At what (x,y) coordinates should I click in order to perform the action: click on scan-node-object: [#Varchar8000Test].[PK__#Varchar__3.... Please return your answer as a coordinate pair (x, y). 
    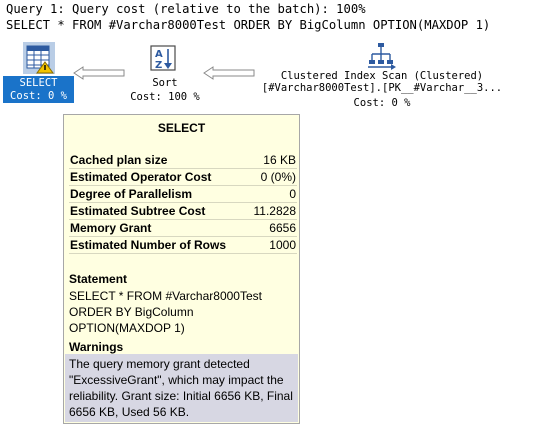
    Looking at the image, I should click on (382, 88).